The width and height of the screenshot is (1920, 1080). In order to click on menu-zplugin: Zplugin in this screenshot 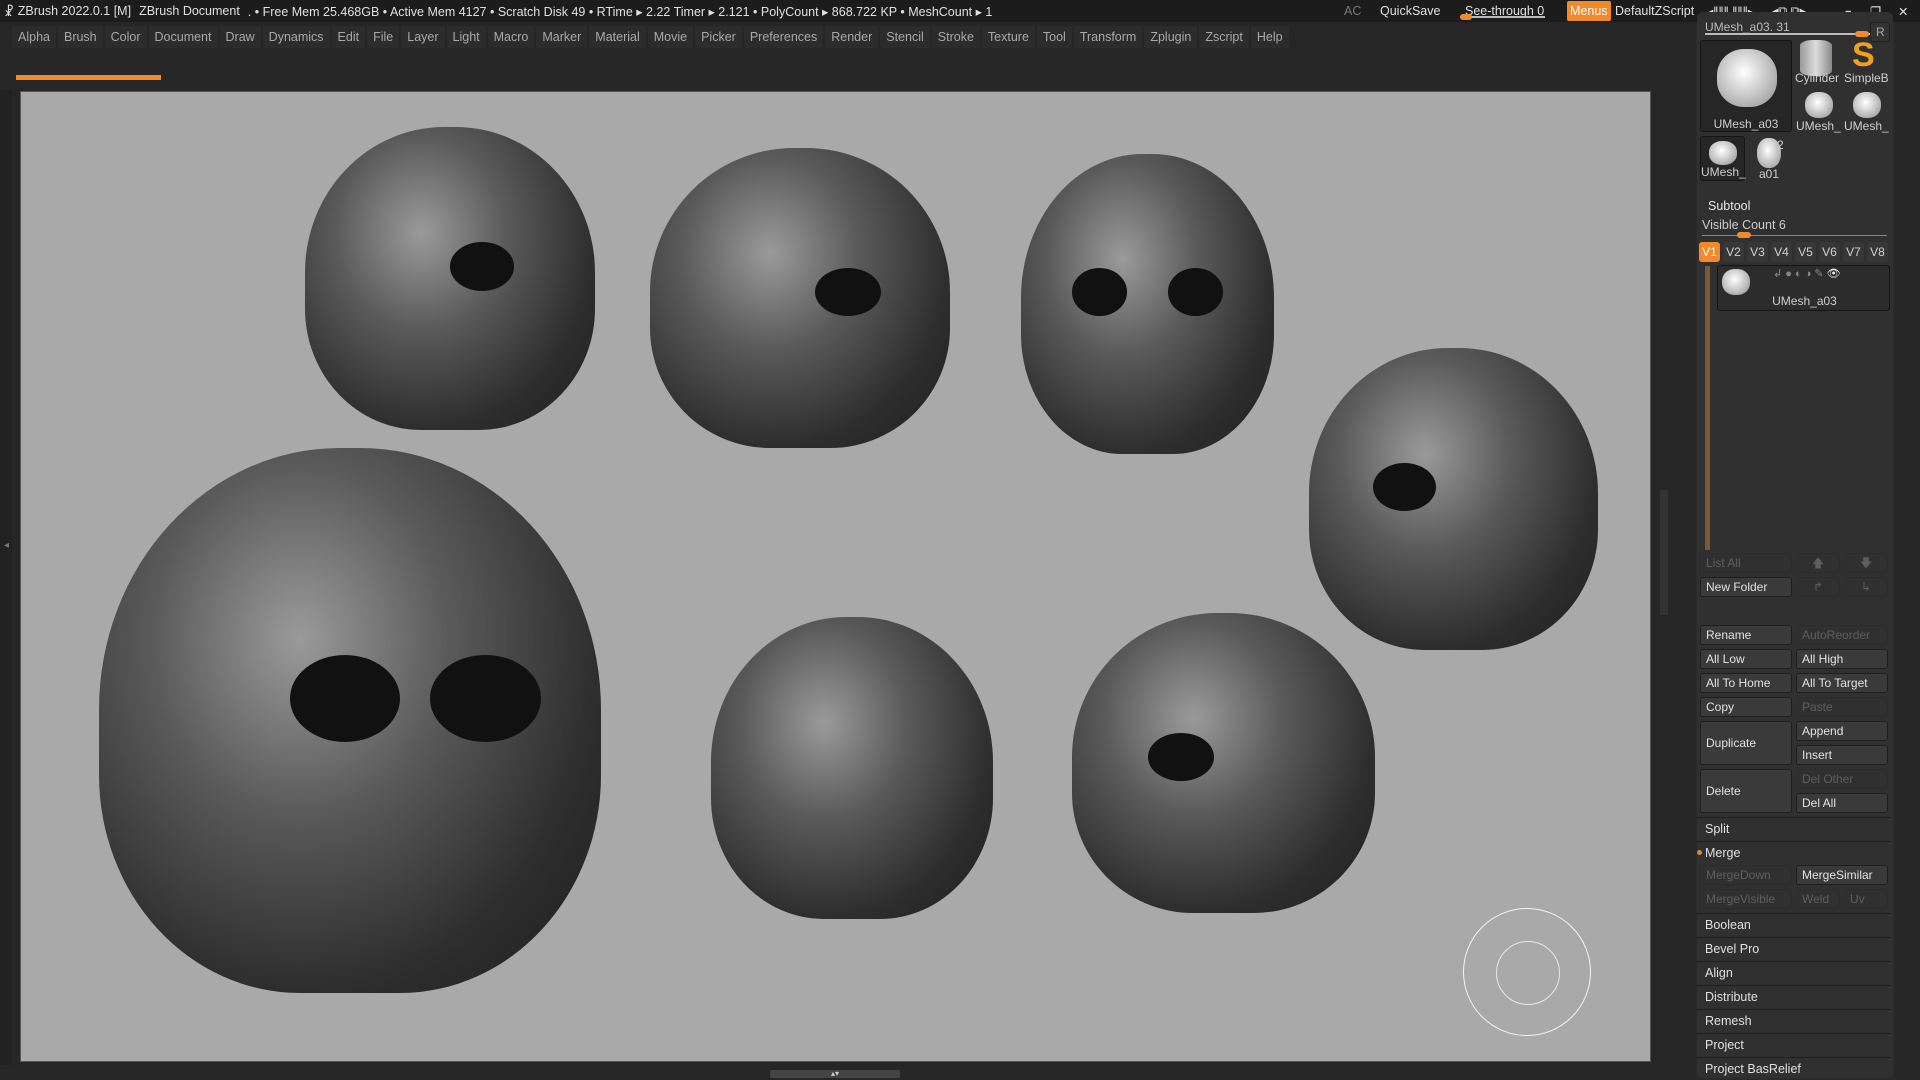, I will do `click(1171, 37)`.